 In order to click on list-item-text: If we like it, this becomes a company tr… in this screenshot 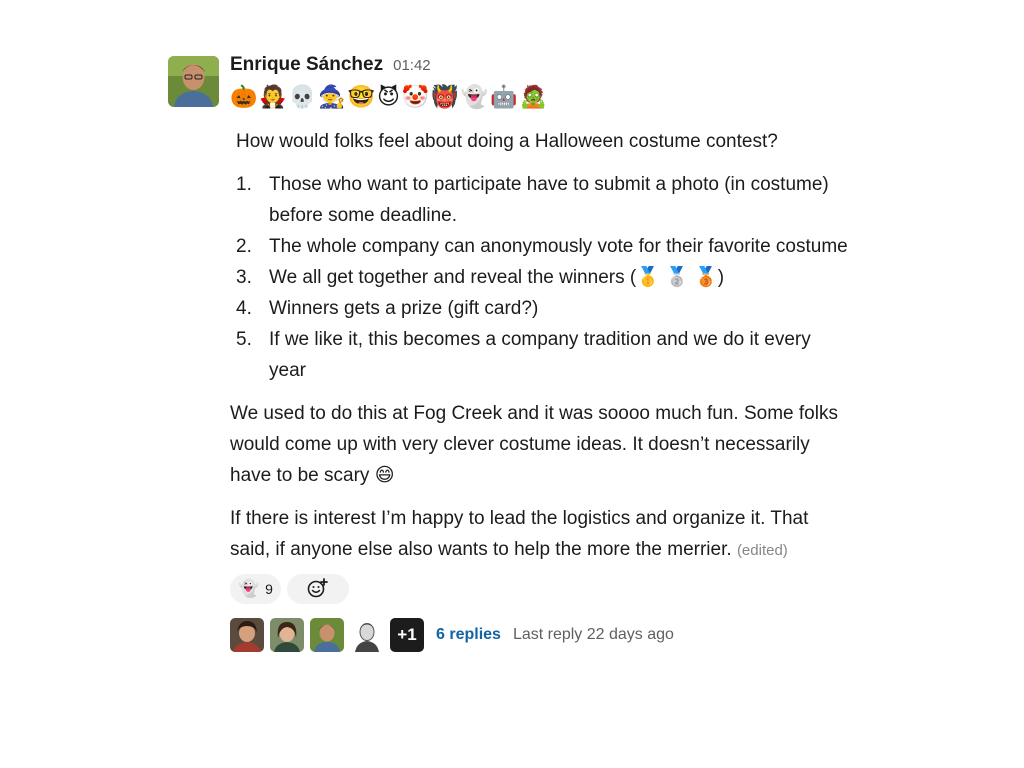, I will do `click(540, 355)`.